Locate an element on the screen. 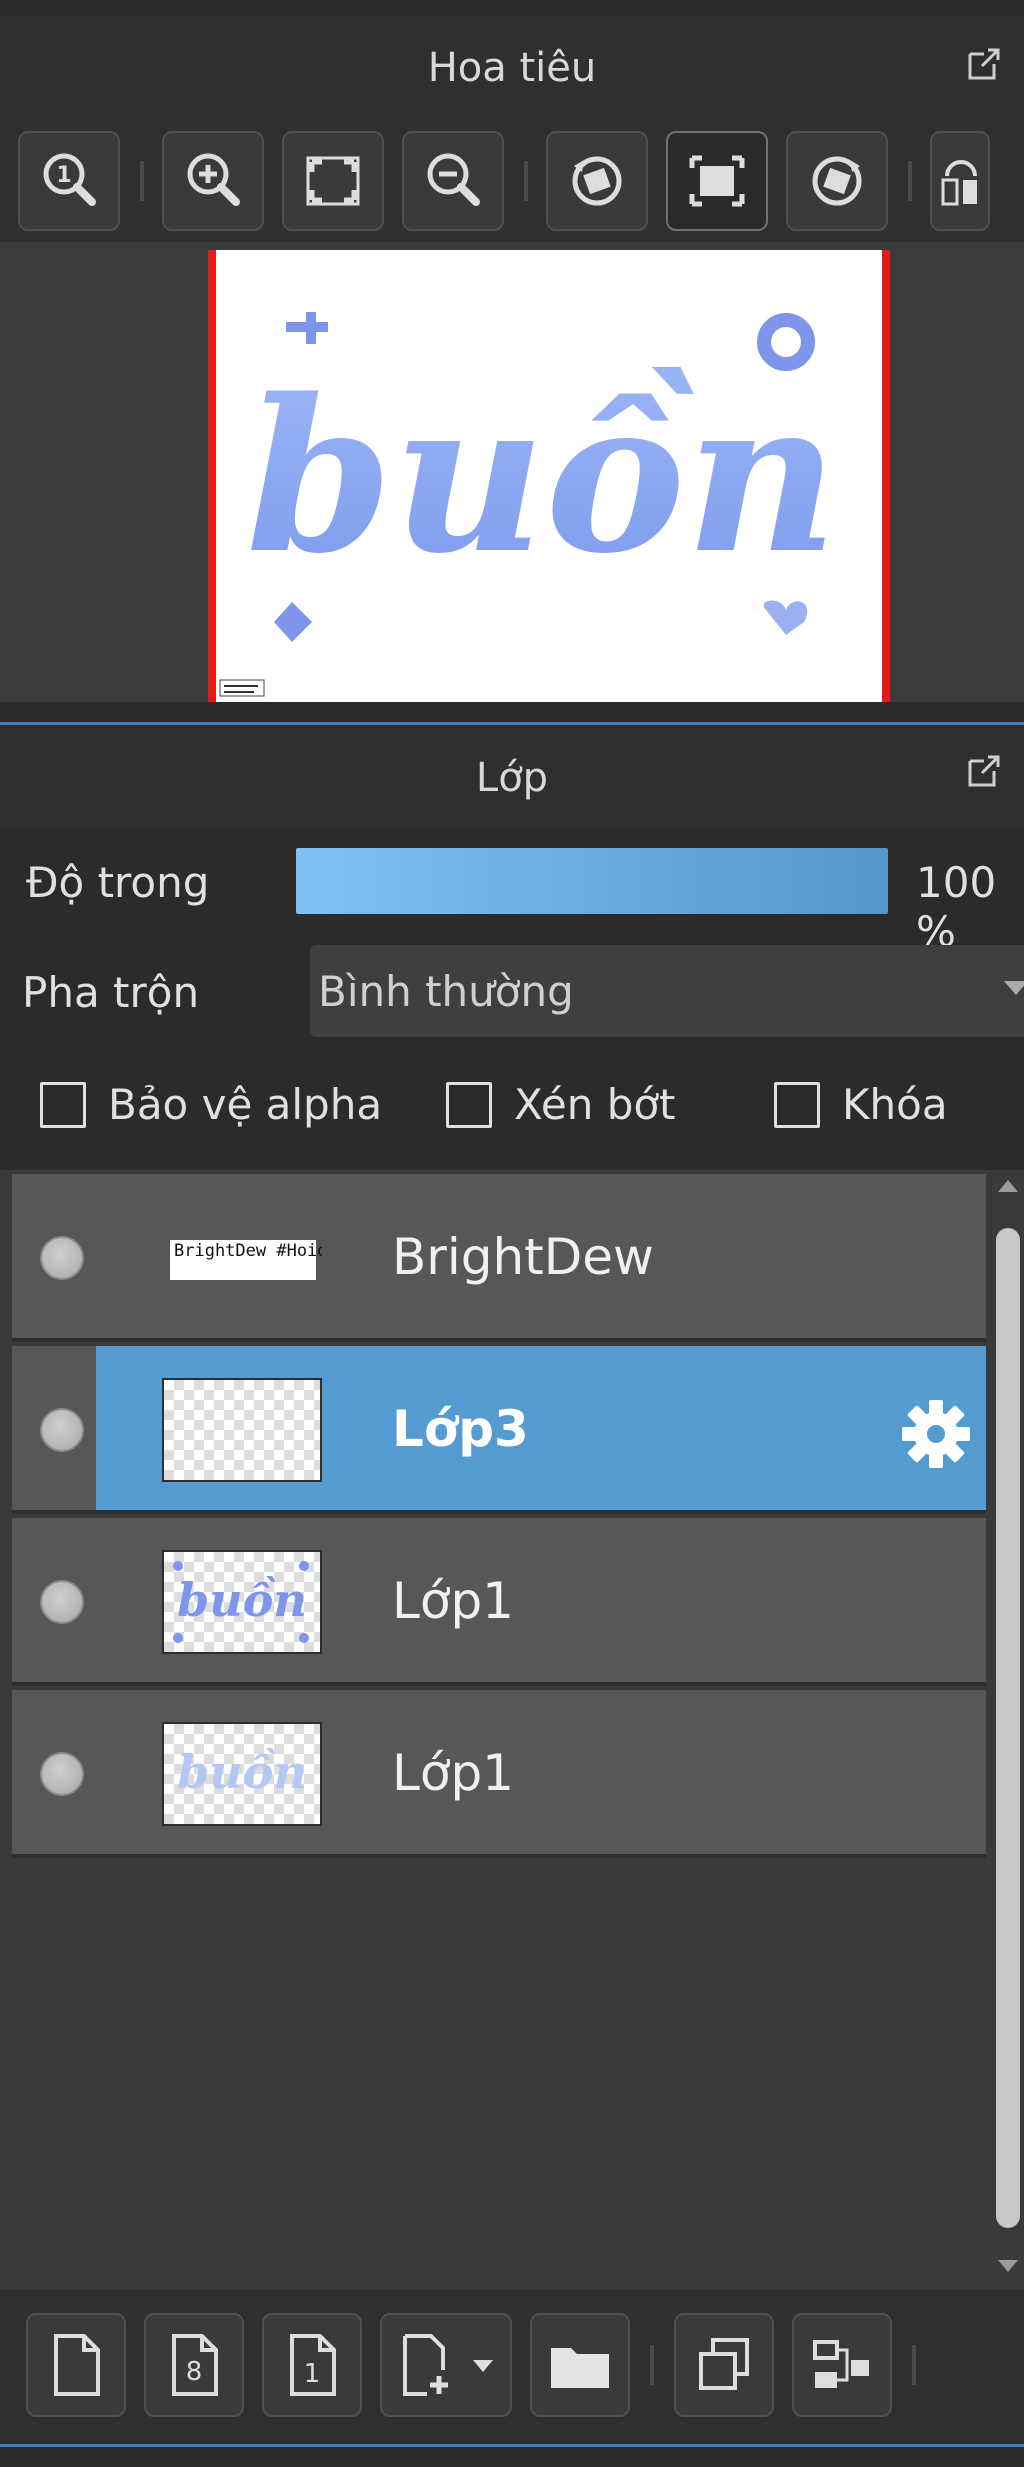 This screenshot has width=1024, height=2467. layer-thumbnail is located at coordinates (242, 1430).